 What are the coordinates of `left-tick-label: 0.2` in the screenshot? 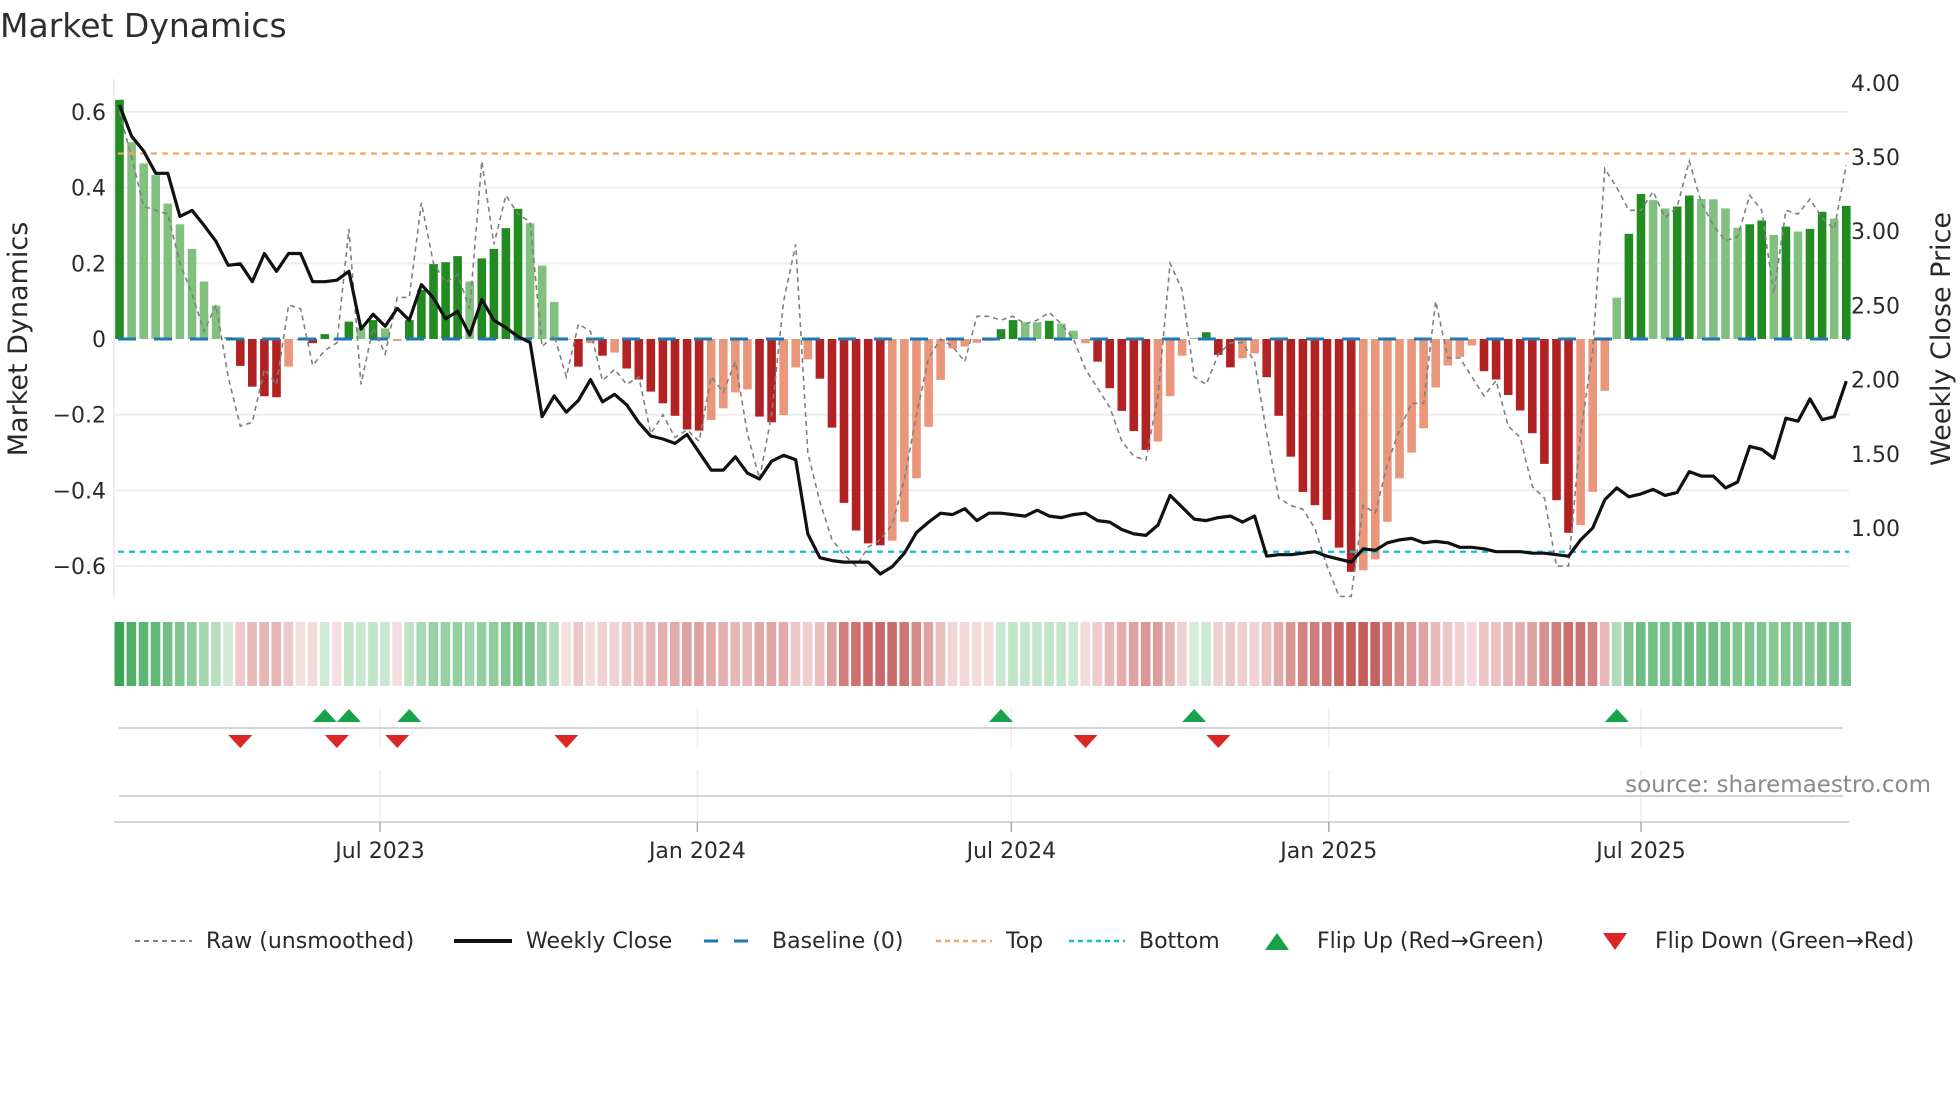 It's located at (88, 264).